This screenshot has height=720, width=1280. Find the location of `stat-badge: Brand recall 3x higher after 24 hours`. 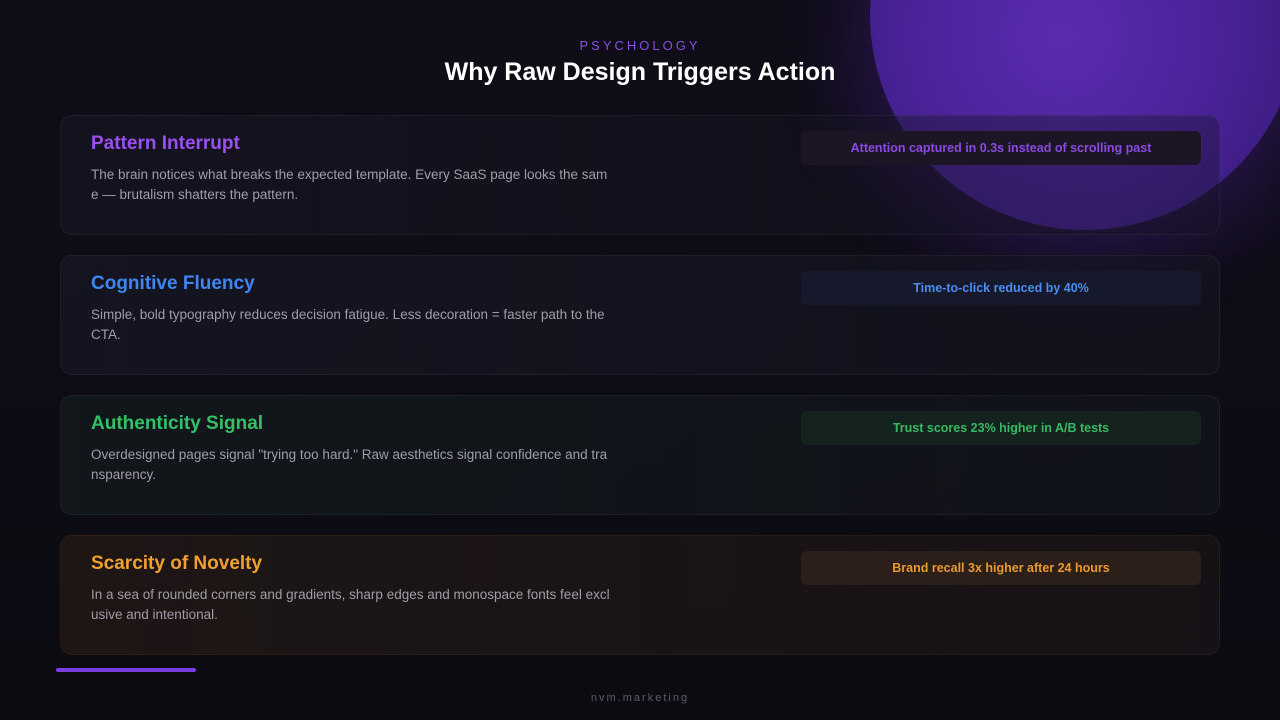

stat-badge: Brand recall 3x higher after 24 hours is located at coordinates (1001, 568).